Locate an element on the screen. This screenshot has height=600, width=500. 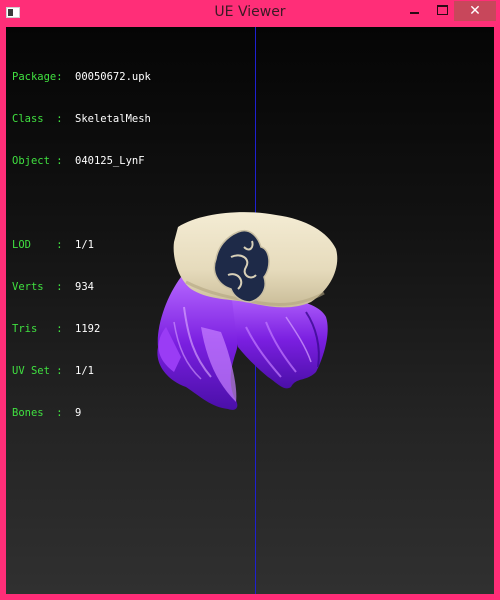
info-object: Object :040125_LynF is located at coordinates (78, 161).